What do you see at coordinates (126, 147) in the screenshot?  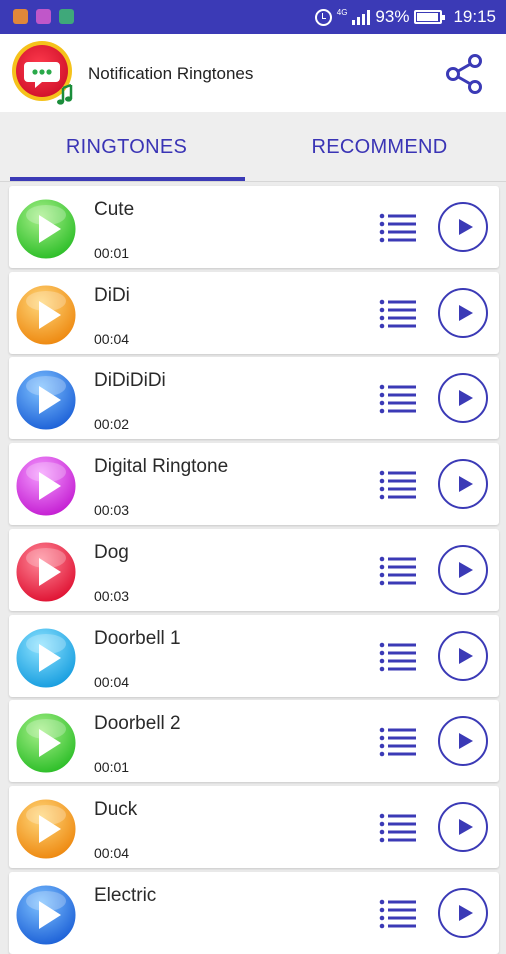 I see `tab-ringtones: RINGTONES` at bounding box center [126, 147].